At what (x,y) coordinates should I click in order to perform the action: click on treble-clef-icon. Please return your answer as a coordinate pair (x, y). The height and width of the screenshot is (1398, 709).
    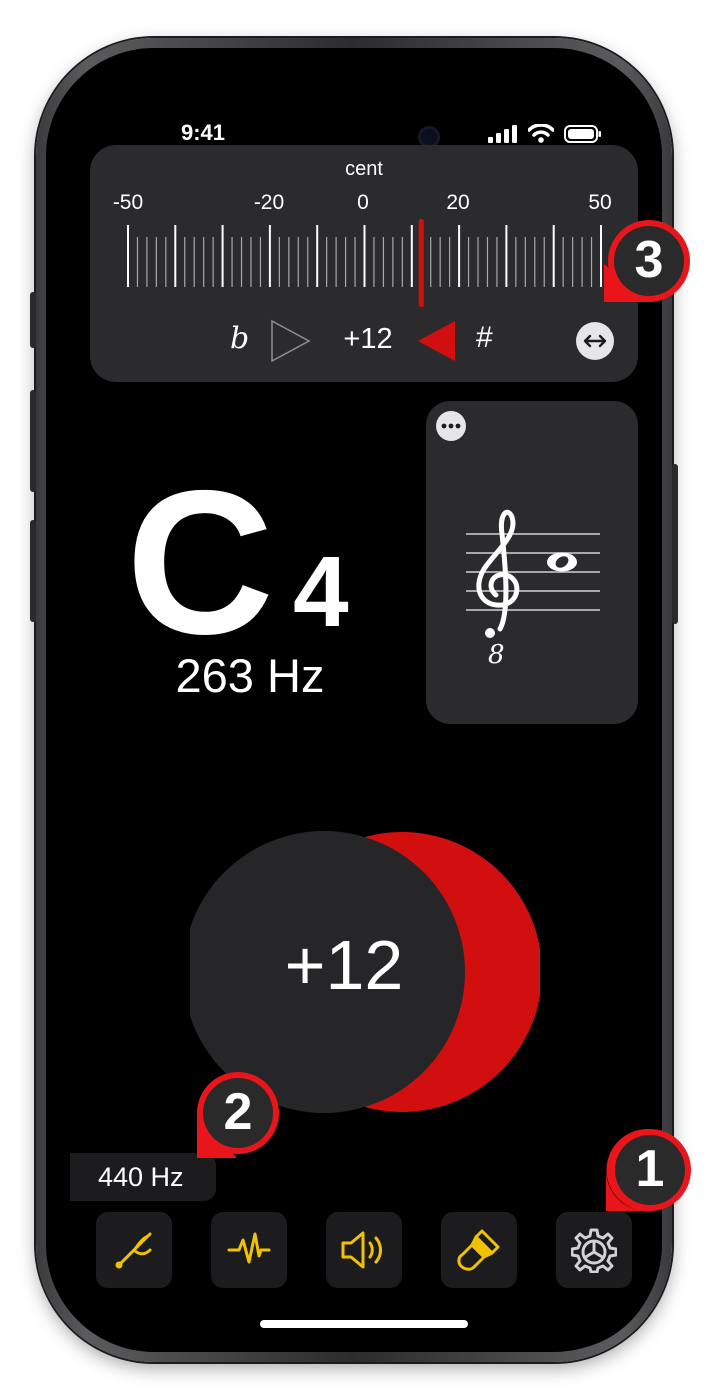
    Looking at the image, I should click on (498, 573).